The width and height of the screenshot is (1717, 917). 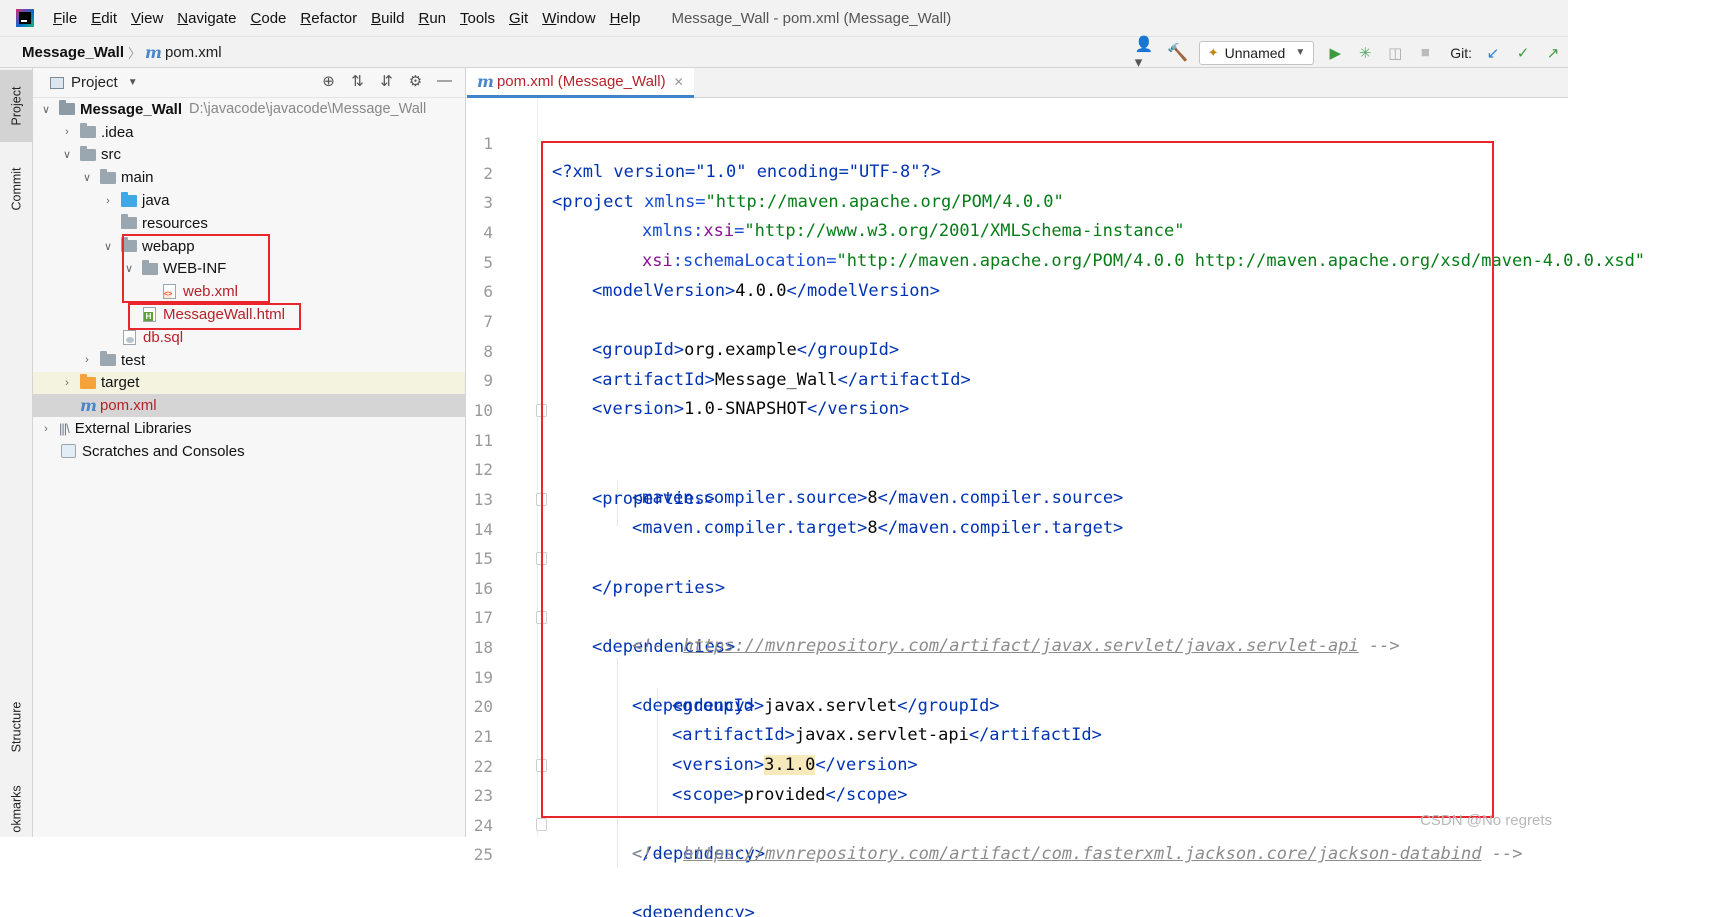 I want to click on xml-tag: <dependency>, so click(x=693, y=910).